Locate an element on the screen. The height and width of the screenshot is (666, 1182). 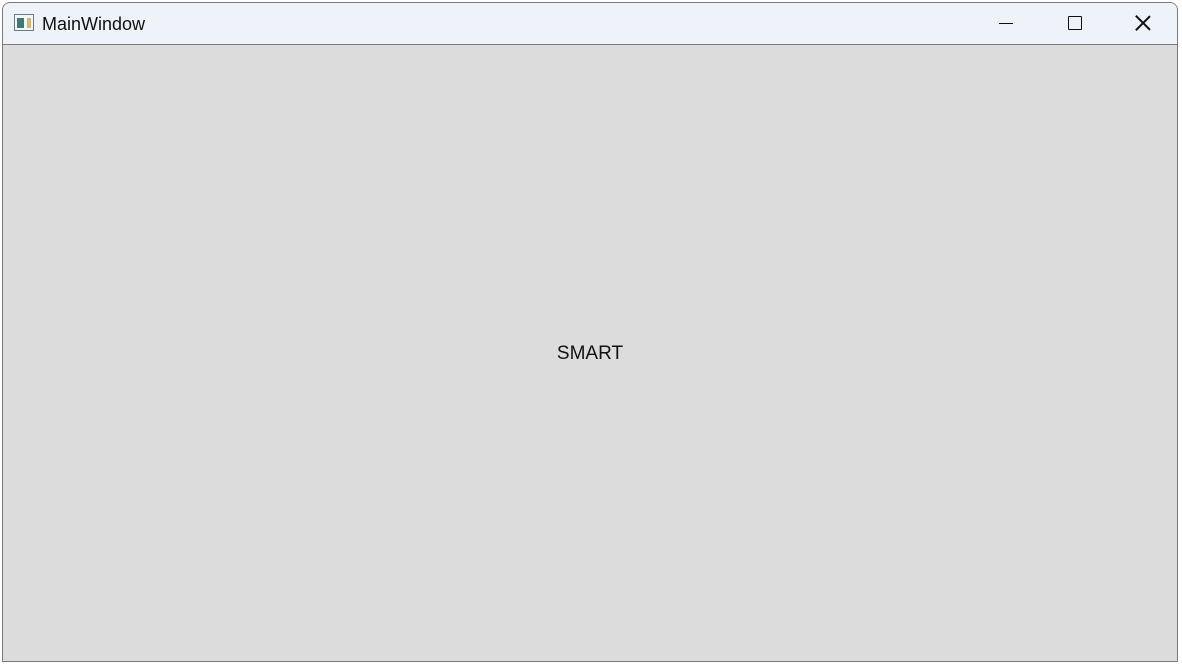
maximize-button is located at coordinates (1074, 23).